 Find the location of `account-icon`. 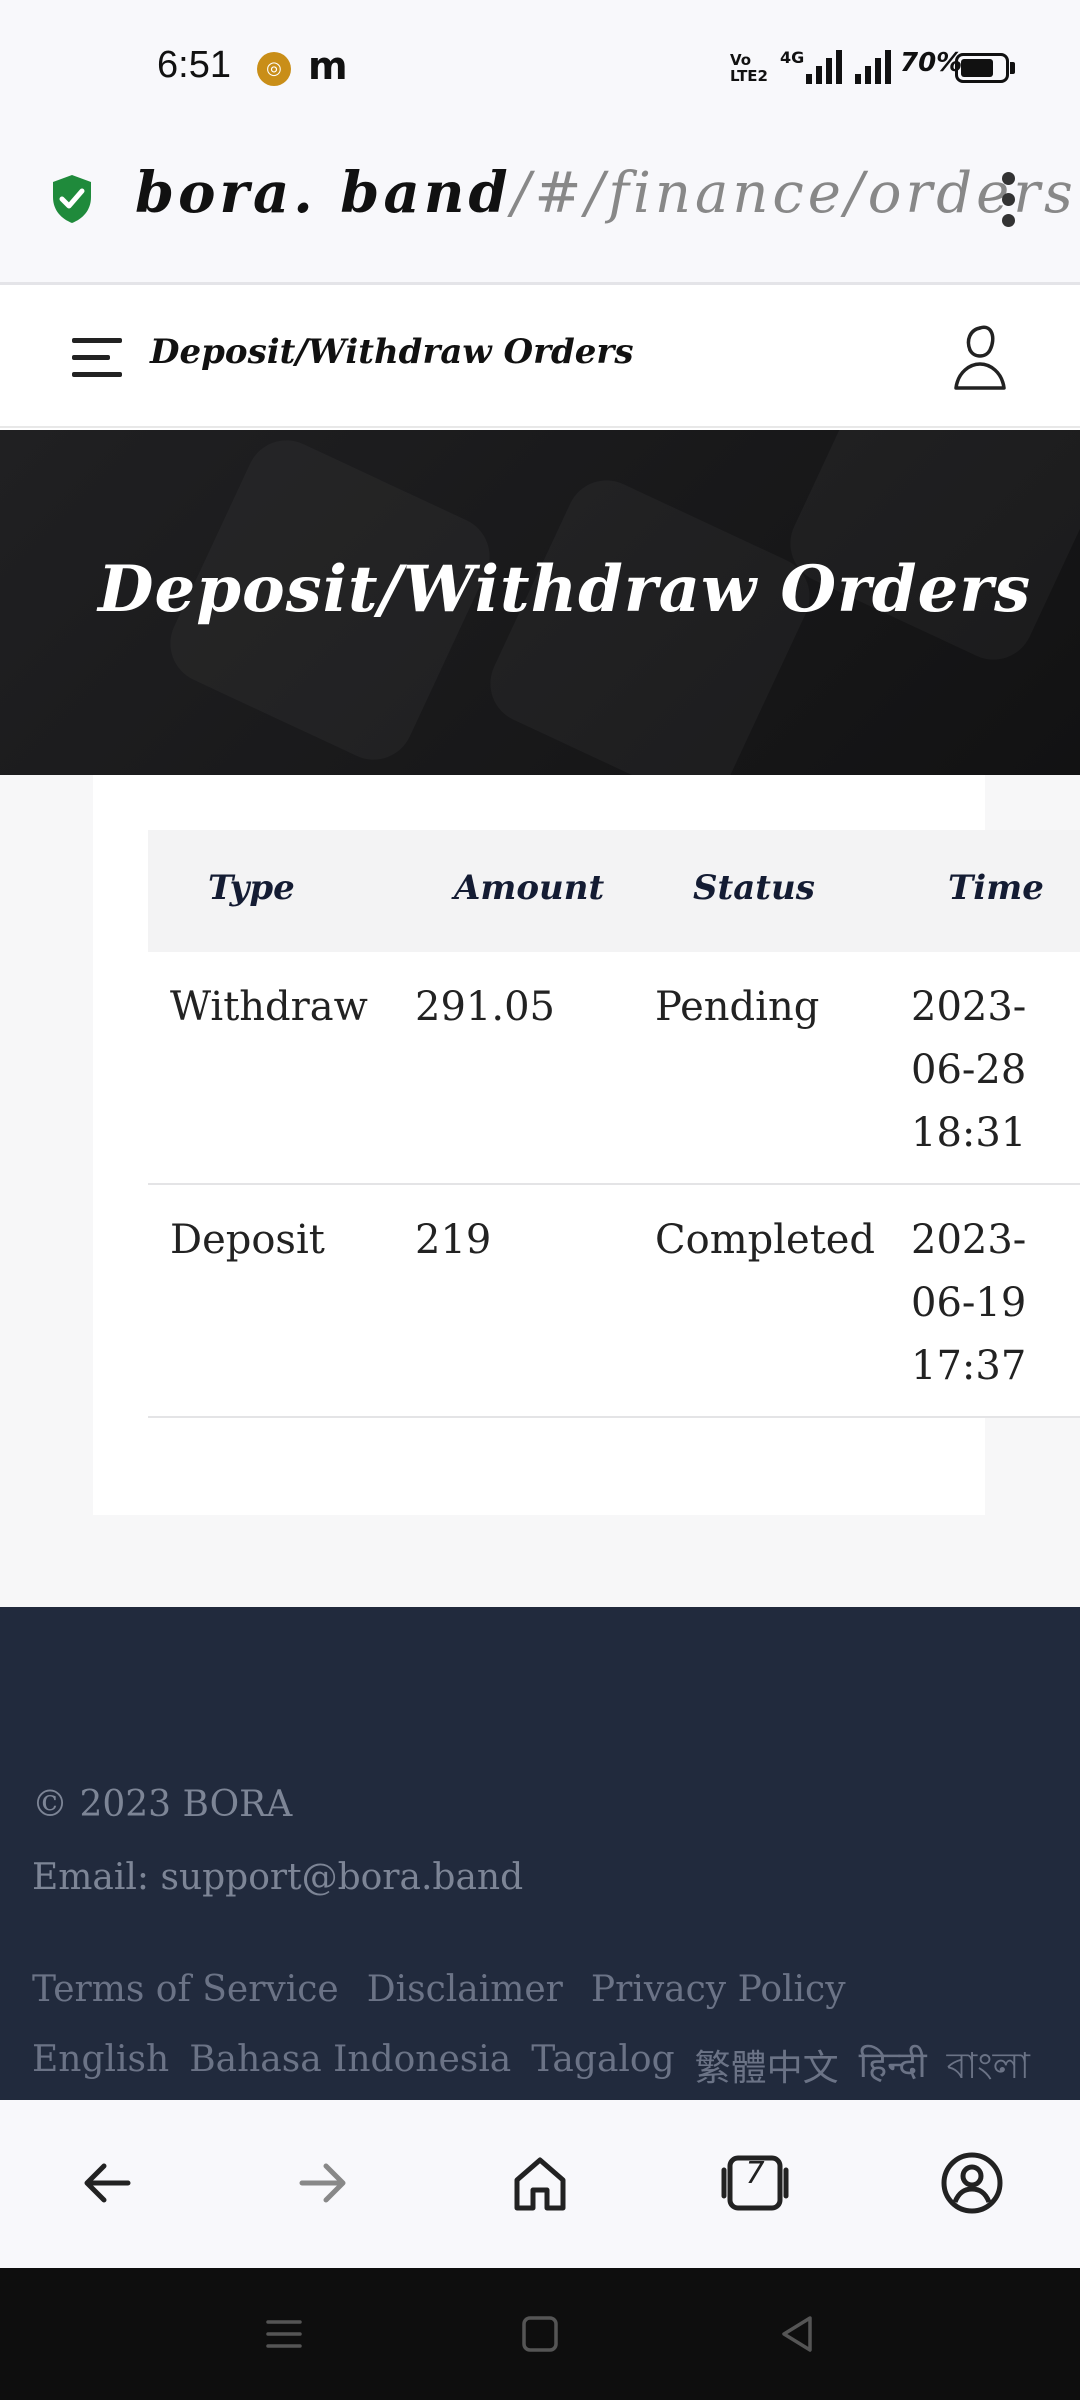

account-icon is located at coordinates (972, 2183).